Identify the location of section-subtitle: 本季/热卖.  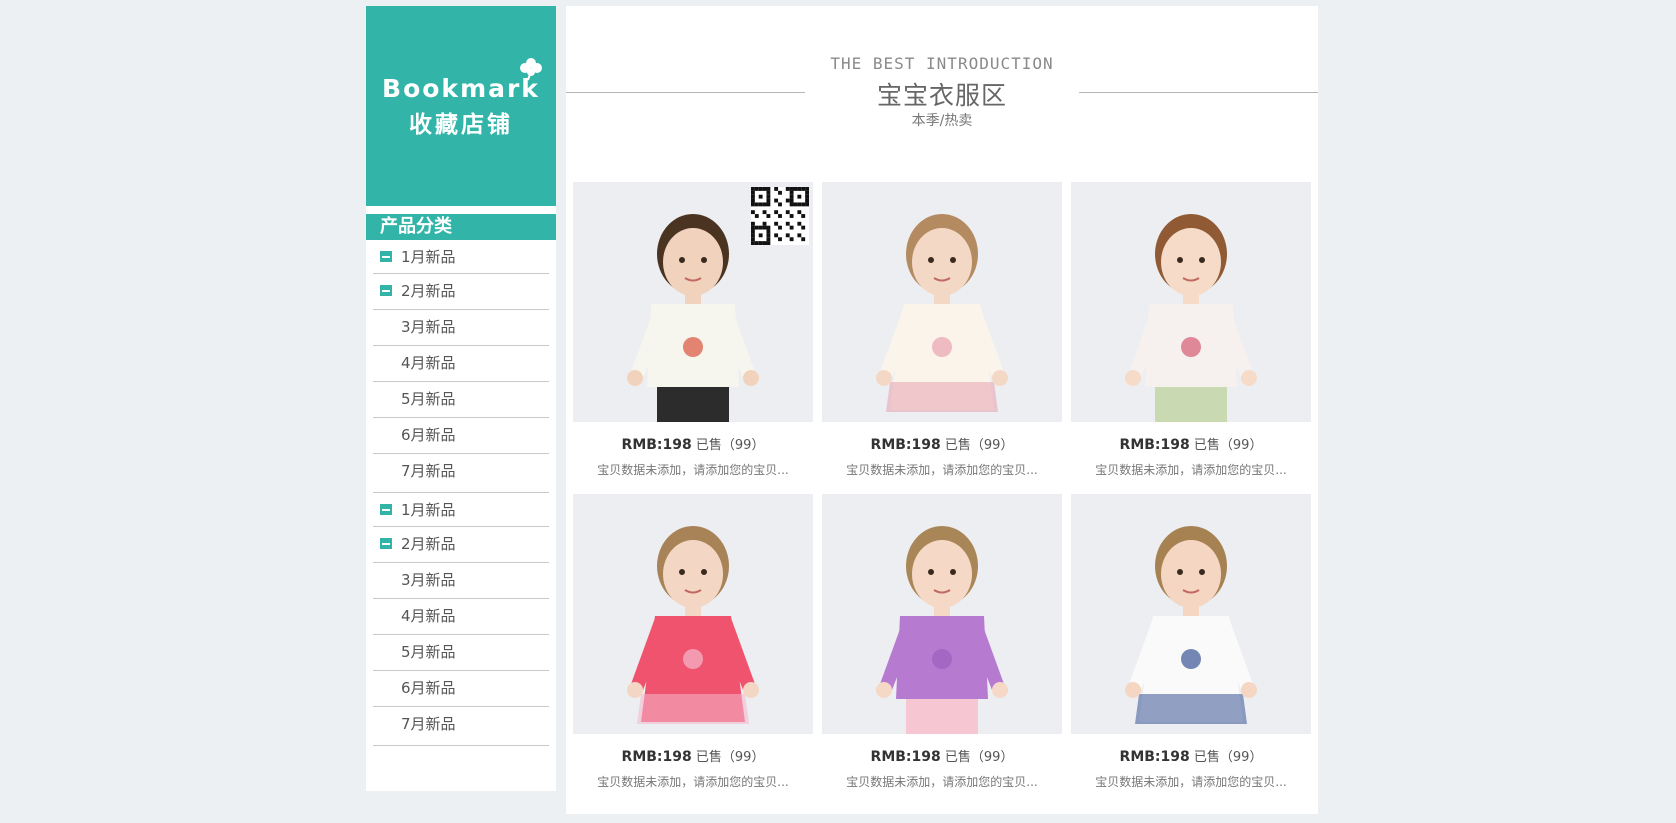
(942, 121).